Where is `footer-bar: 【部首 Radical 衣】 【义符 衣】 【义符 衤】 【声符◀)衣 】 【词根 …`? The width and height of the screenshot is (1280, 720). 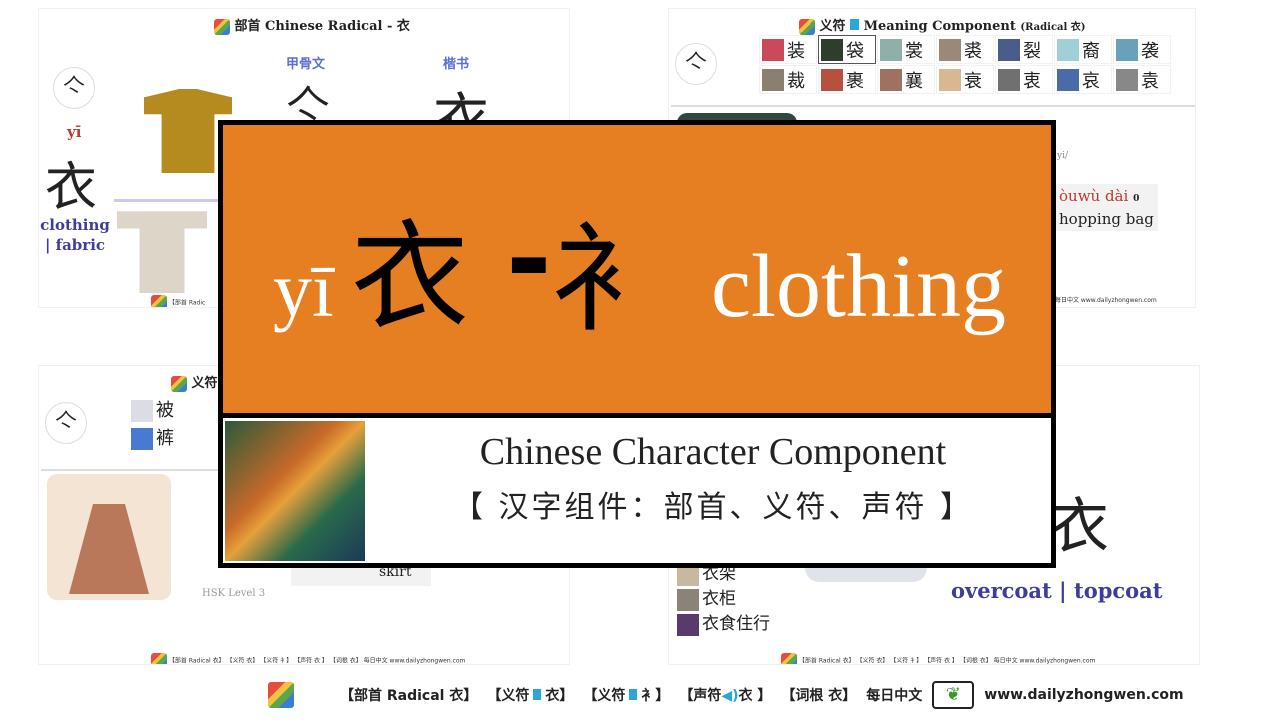 footer-bar: 【部首 Radical 衣】 【义符 衣】 【义符 衤】 【声符◀)衣 】 【词根 … is located at coordinates (726, 695).